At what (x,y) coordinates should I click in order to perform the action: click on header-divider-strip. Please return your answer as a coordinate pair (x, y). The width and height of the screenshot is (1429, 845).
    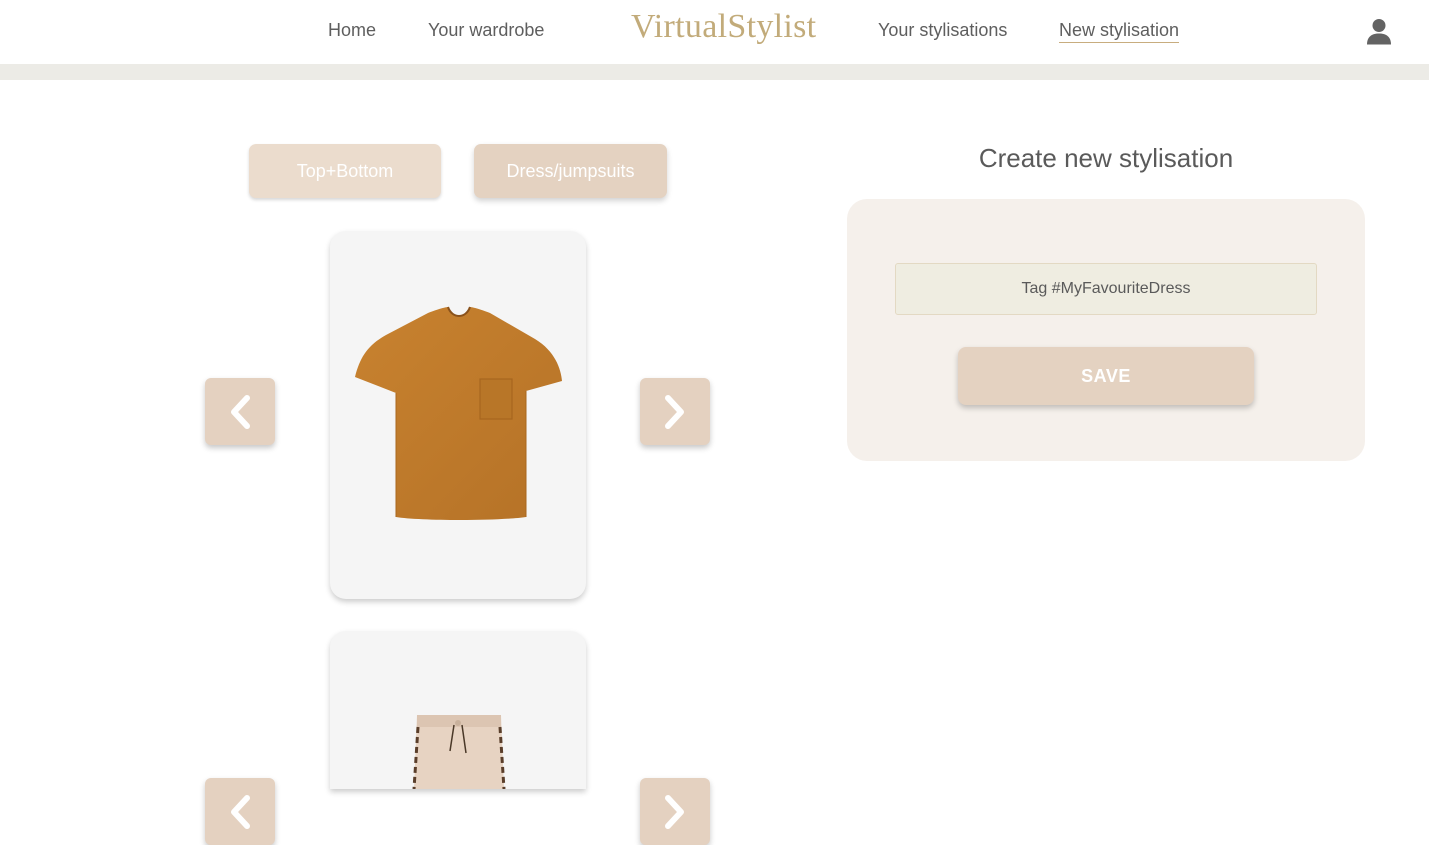
    Looking at the image, I should click on (714, 72).